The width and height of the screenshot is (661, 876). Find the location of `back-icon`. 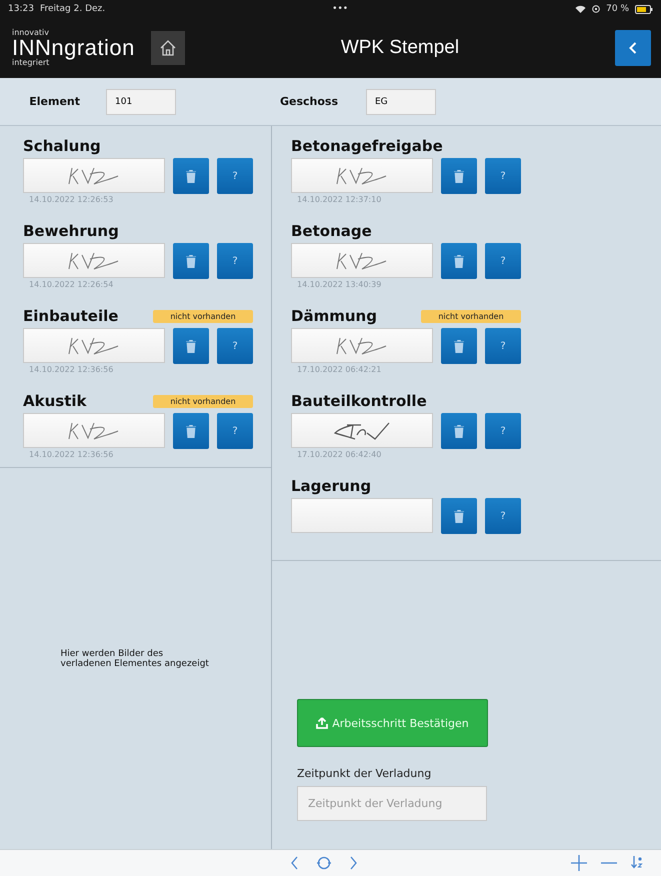

back-icon is located at coordinates (295, 863).